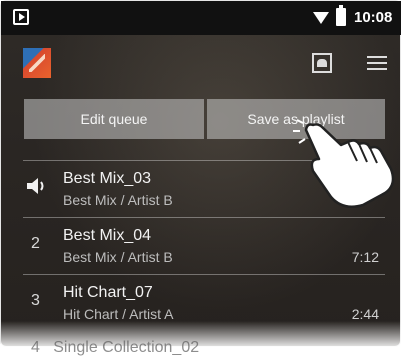 This screenshot has height=357, width=401. What do you see at coordinates (201, 18) in the screenshot?
I see `status-bar: 10:08` at bounding box center [201, 18].